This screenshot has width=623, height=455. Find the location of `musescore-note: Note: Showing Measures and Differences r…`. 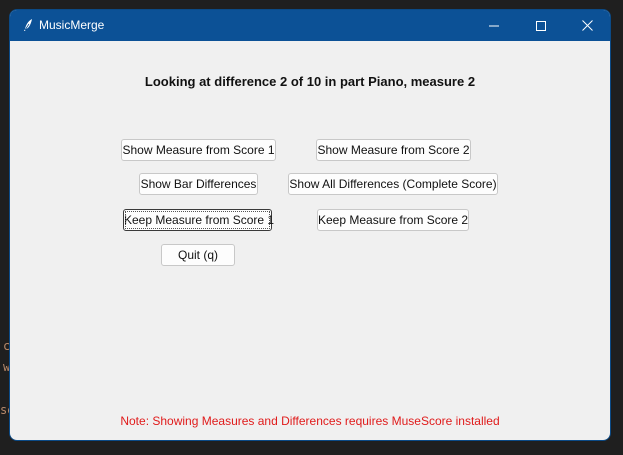

musescore-note: Note: Showing Measures and Differences r… is located at coordinates (310, 421).